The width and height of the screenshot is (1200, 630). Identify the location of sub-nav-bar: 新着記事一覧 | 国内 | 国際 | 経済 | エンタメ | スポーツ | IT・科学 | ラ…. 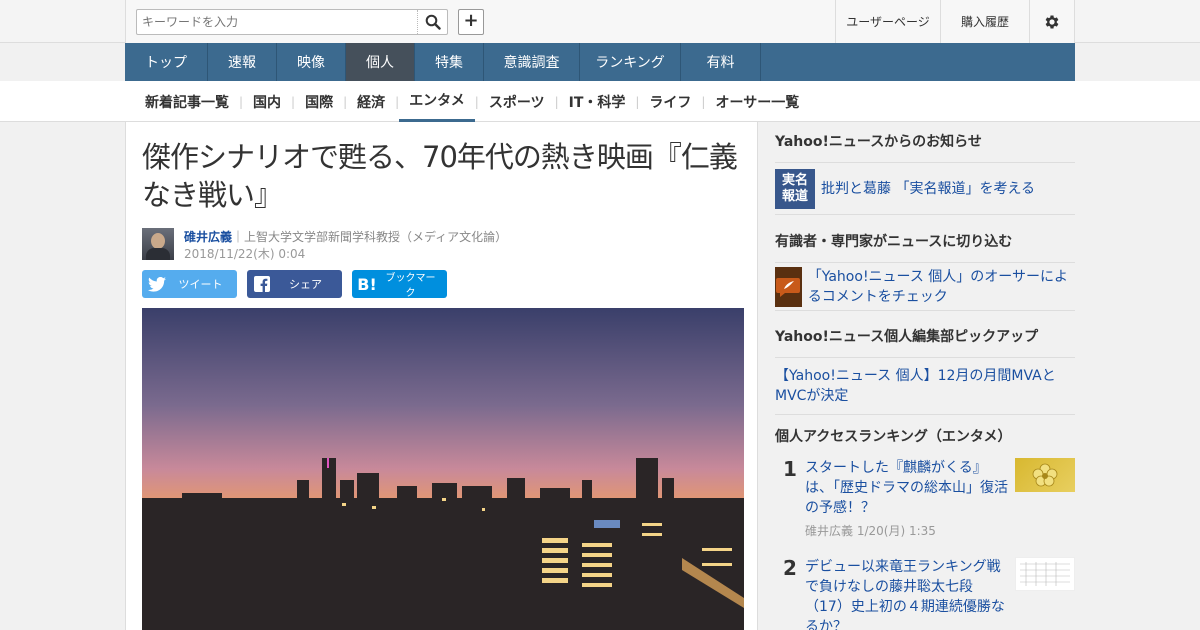
(600, 101).